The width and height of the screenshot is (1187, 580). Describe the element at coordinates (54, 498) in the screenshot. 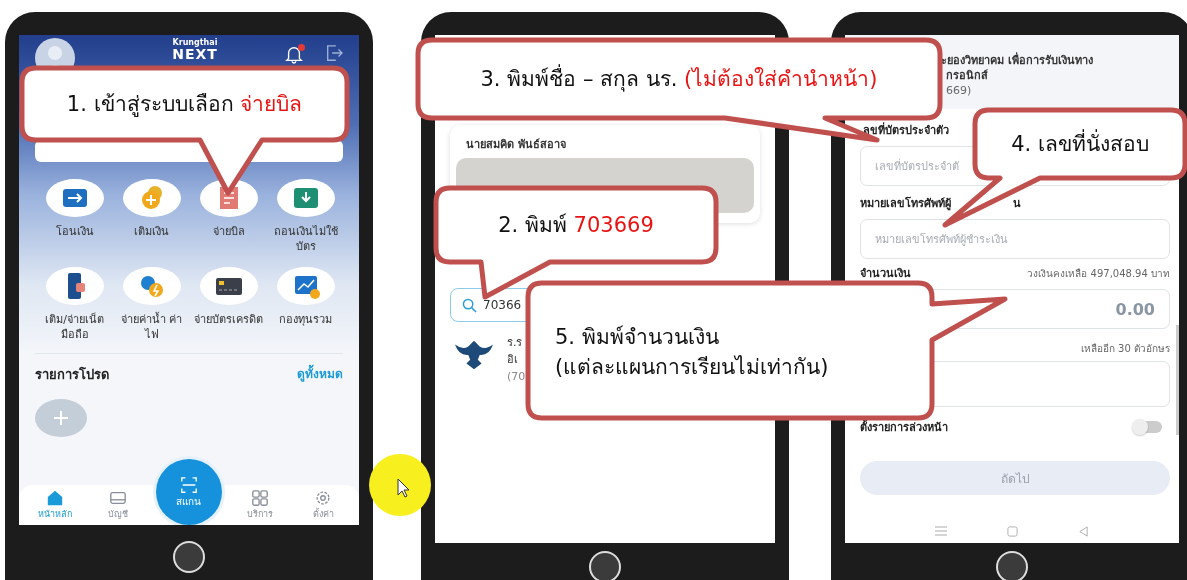

I see `home-icon` at that location.